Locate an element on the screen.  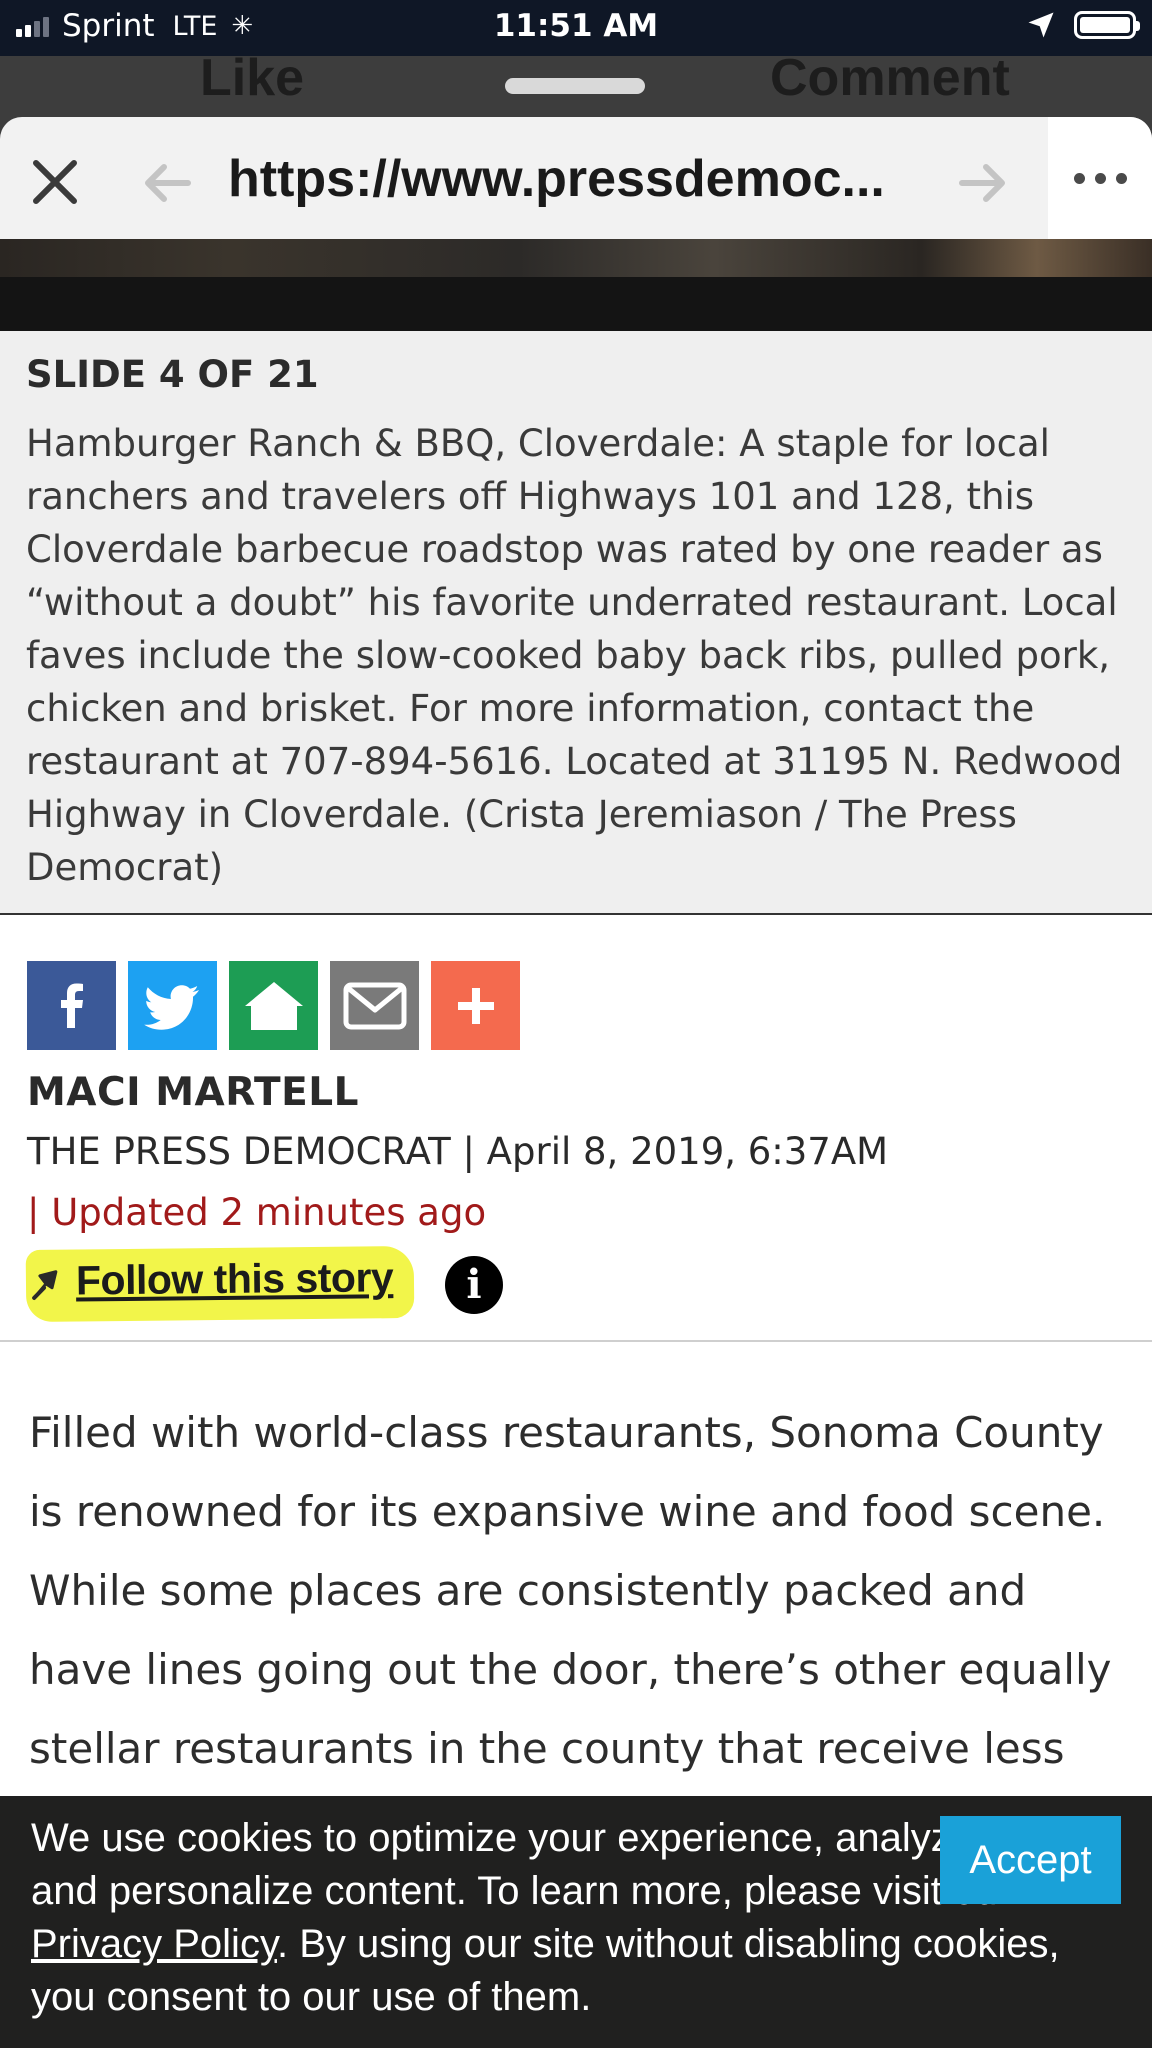
location-arrow-icon is located at coordinates (1041, 25).